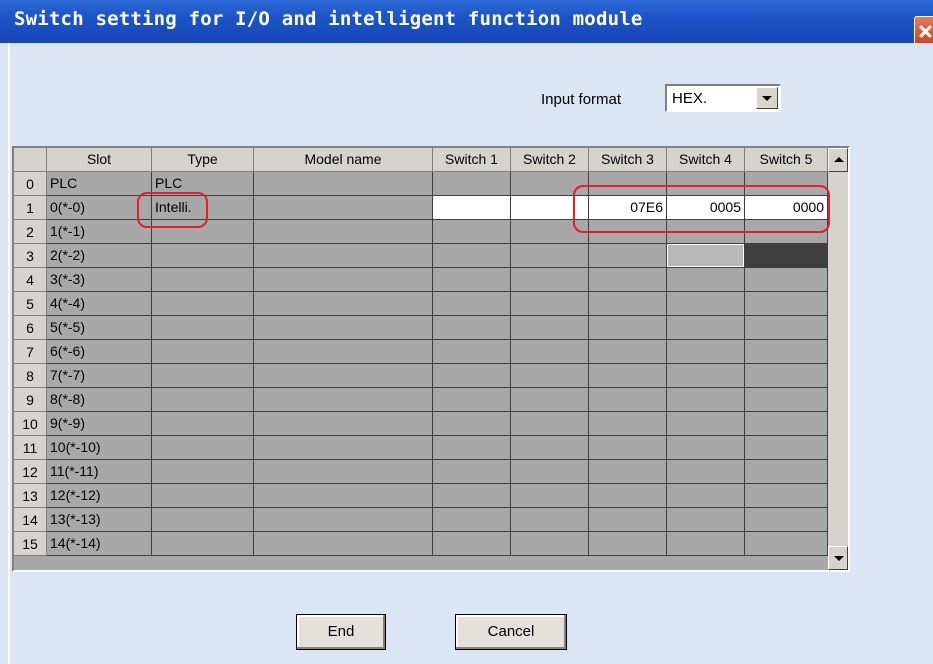  What do you see at coordinates (706, 208) in the screenshot?
I see `sw4-cell: 0005` at bounding box center [706, 208].